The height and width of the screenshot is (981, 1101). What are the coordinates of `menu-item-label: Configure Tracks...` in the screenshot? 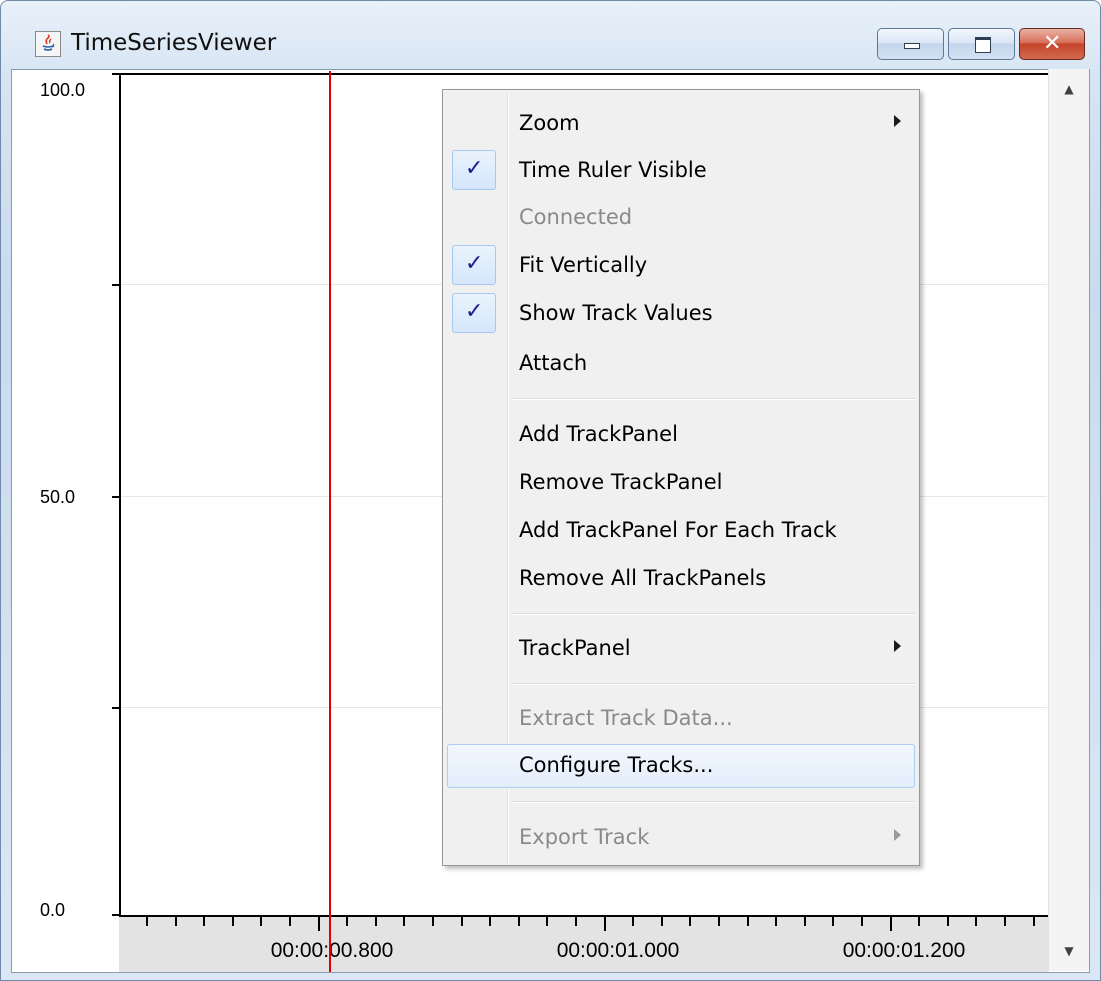 It's located at (616, 765).